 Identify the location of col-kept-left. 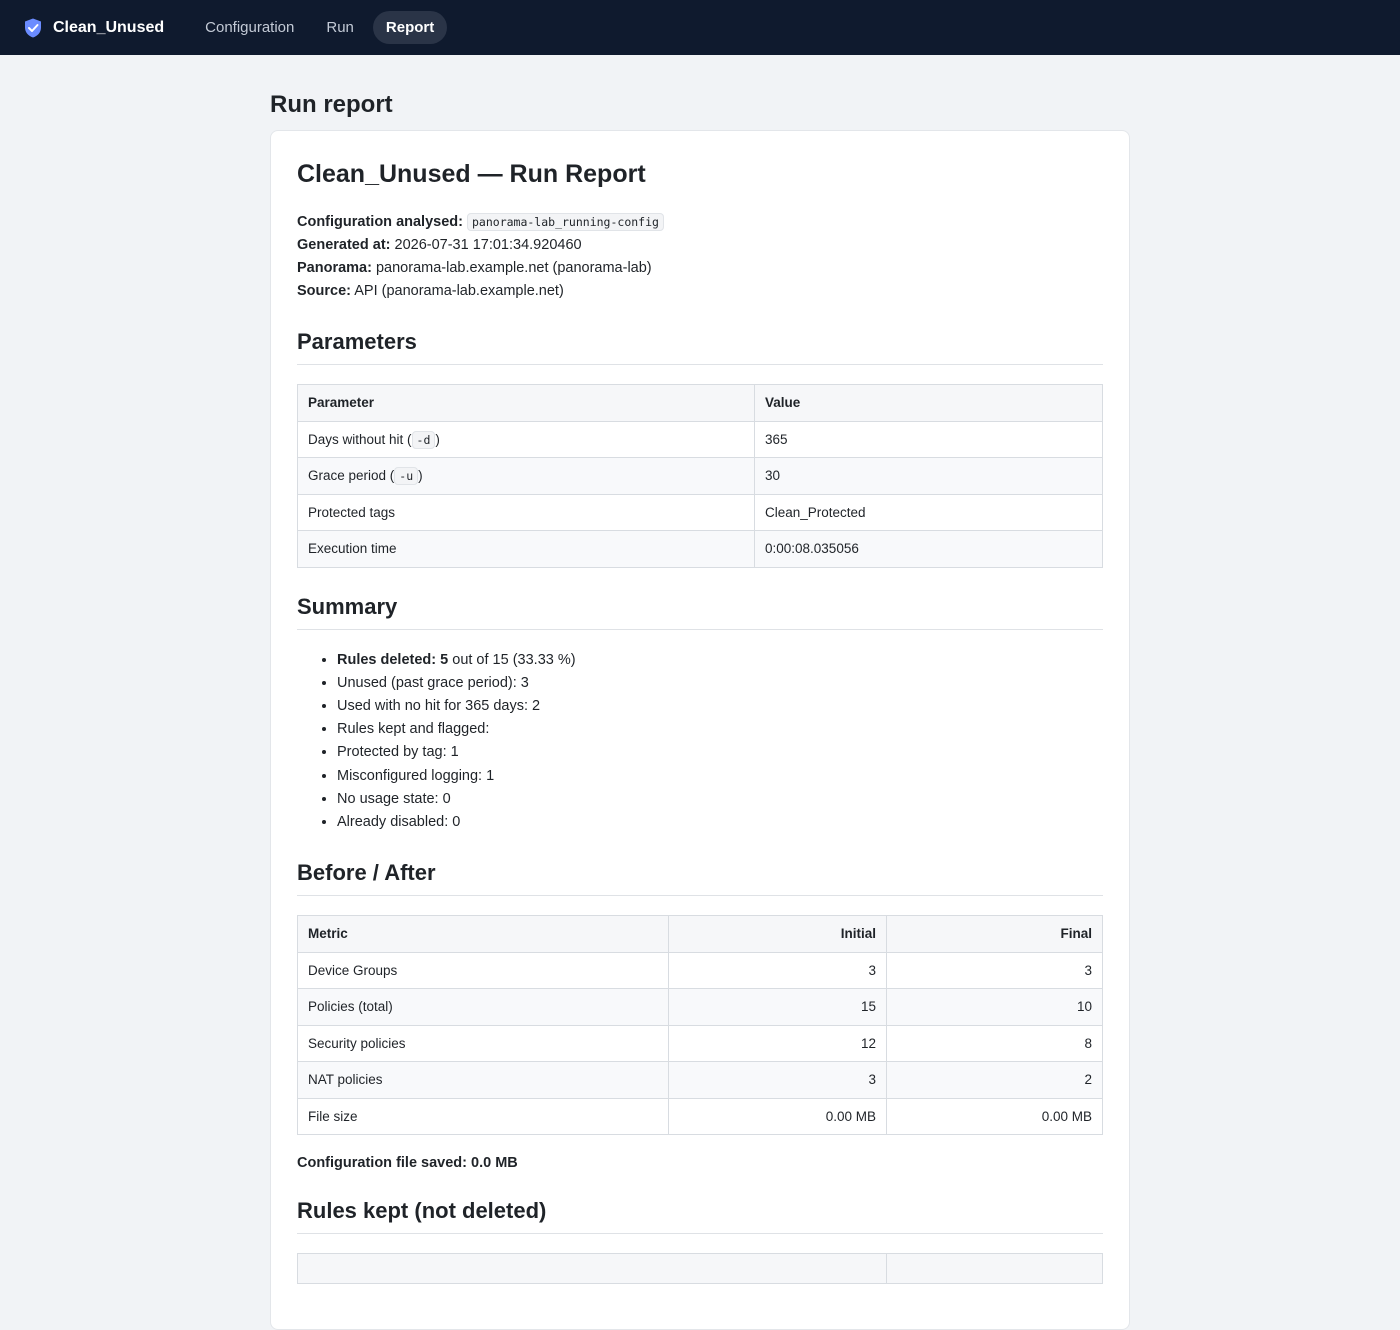
(592, 1269).